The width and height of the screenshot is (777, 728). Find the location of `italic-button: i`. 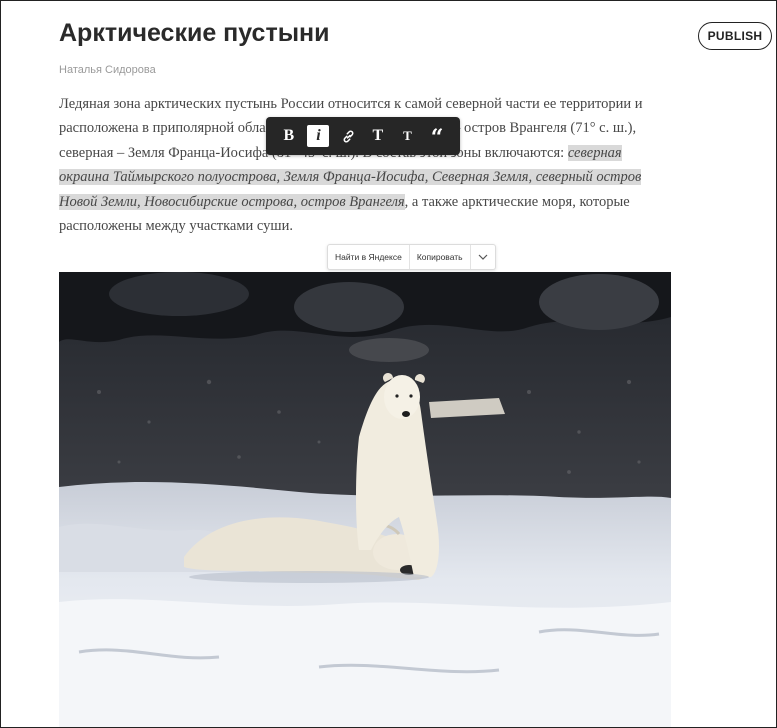

italic-button: i is located at coordinates (318, 136).